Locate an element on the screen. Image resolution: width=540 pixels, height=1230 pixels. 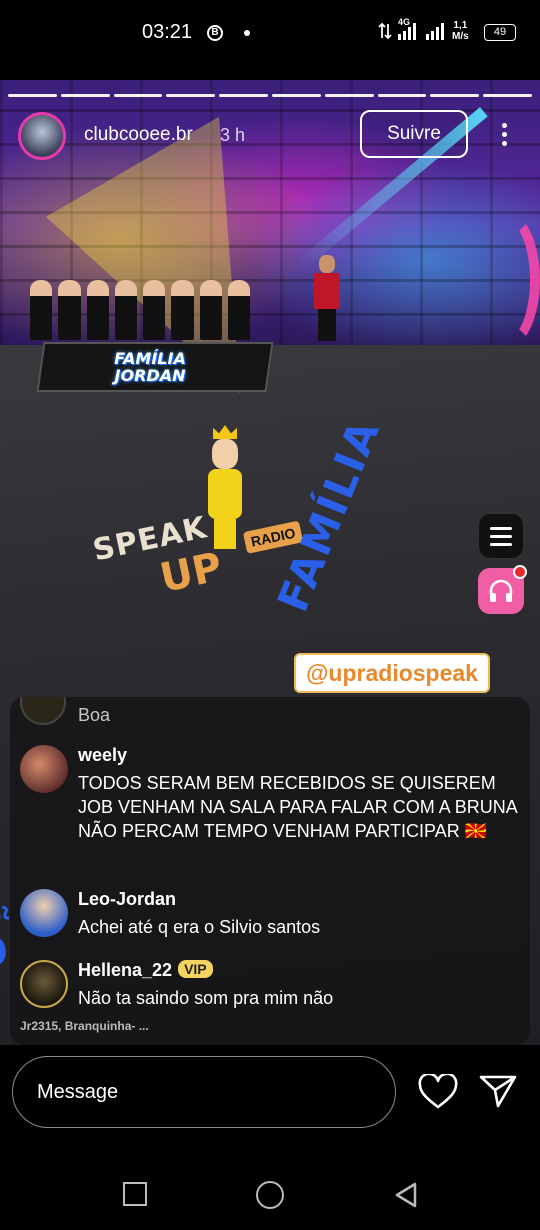
mention-sticker: @upradiospeak is located at coordinates (392, 673).